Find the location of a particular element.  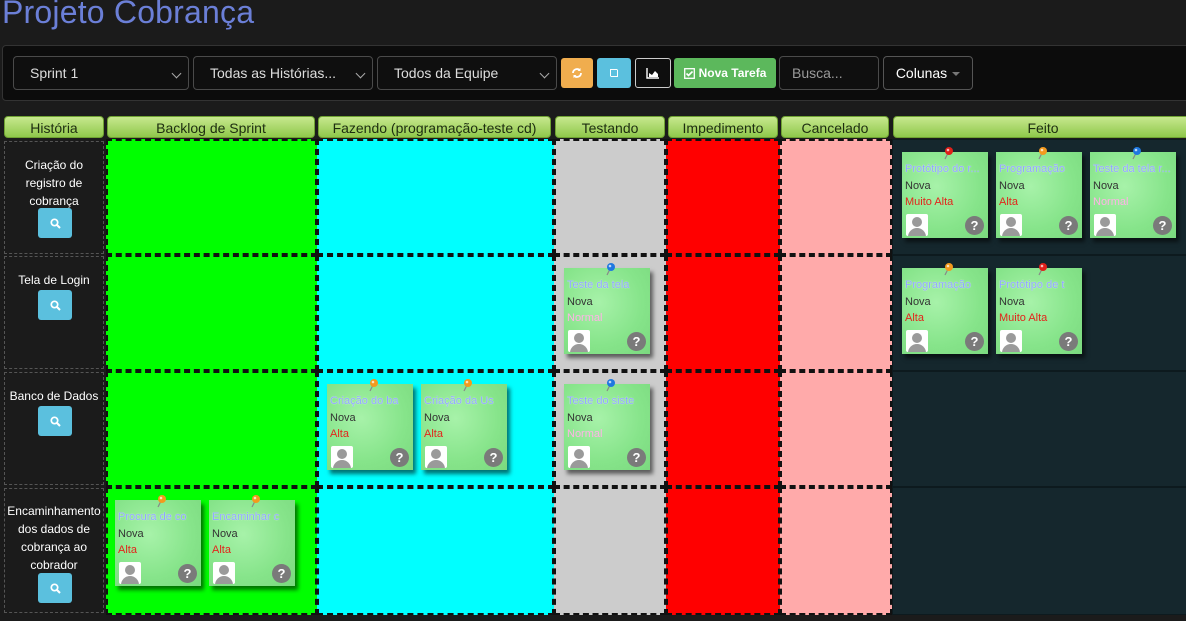

task-card: Criação da Us Nova Alta? is located at coordinates (464, 424).